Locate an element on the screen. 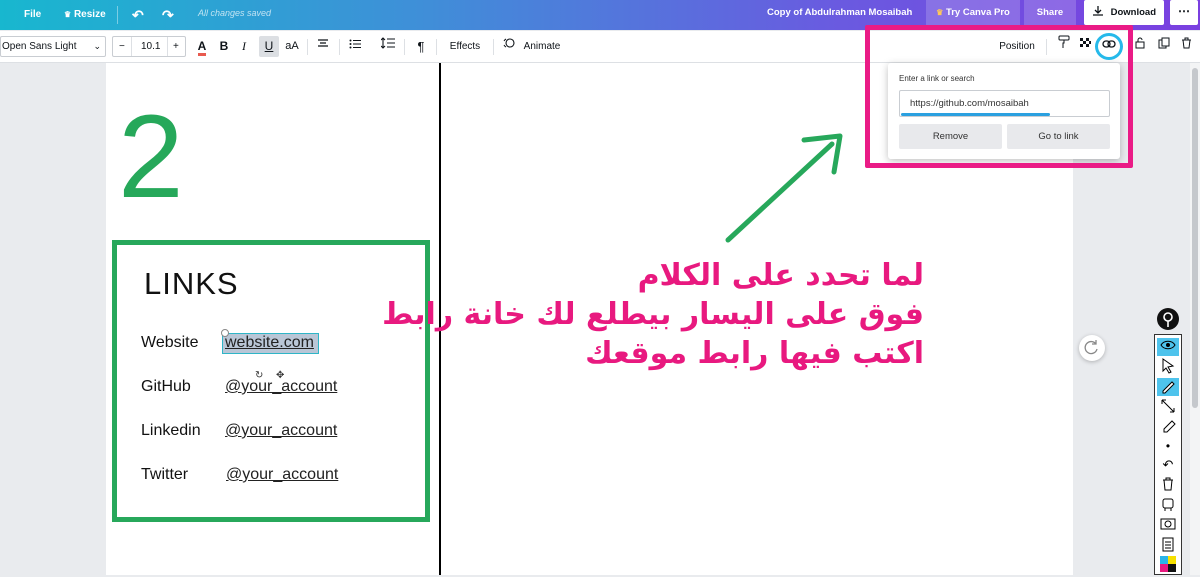 Image resolution: width=1200 pixels, height=577 pixels. try-canva-pro-button: ♛ Try Canva Pro is located at coordinates (973, 12).